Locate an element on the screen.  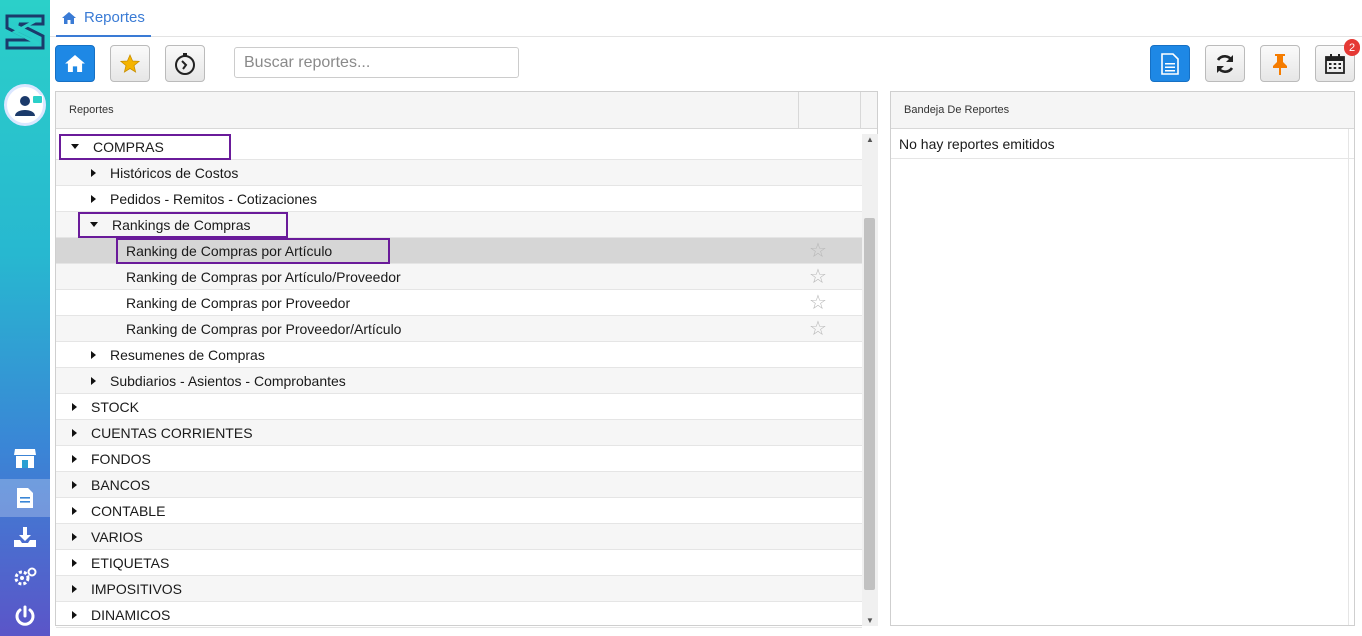
search-input is located at coordinates (376, 62).